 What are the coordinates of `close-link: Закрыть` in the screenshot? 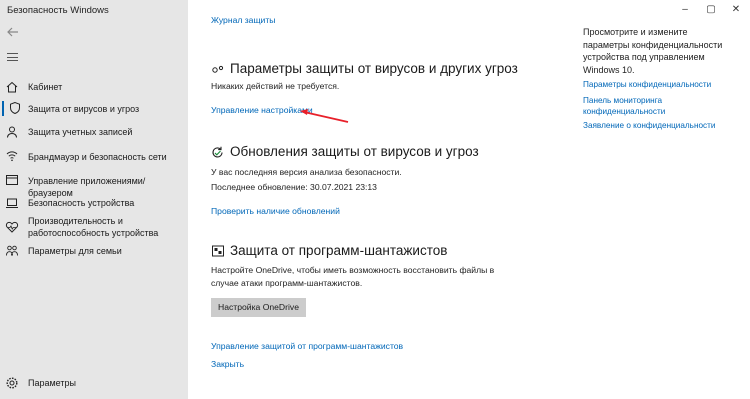 It's located at (227, 364).